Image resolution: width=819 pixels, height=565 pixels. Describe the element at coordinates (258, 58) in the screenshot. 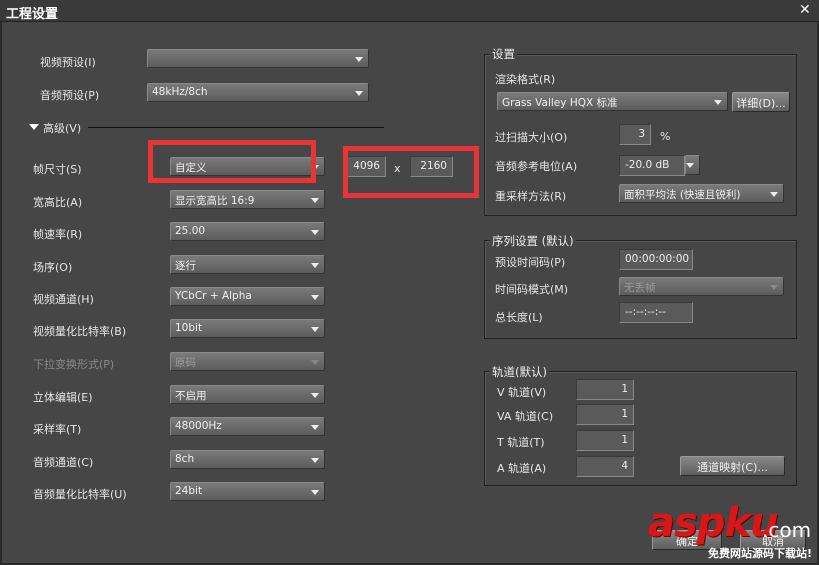

I see `video-preset-dropdown` at that location.